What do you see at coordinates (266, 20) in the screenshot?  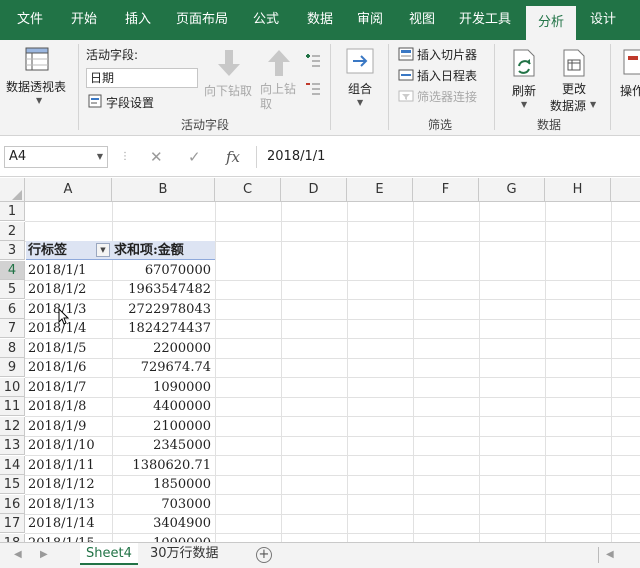 I see `tab-formulas: 公式` at bounding box center [266, 20].